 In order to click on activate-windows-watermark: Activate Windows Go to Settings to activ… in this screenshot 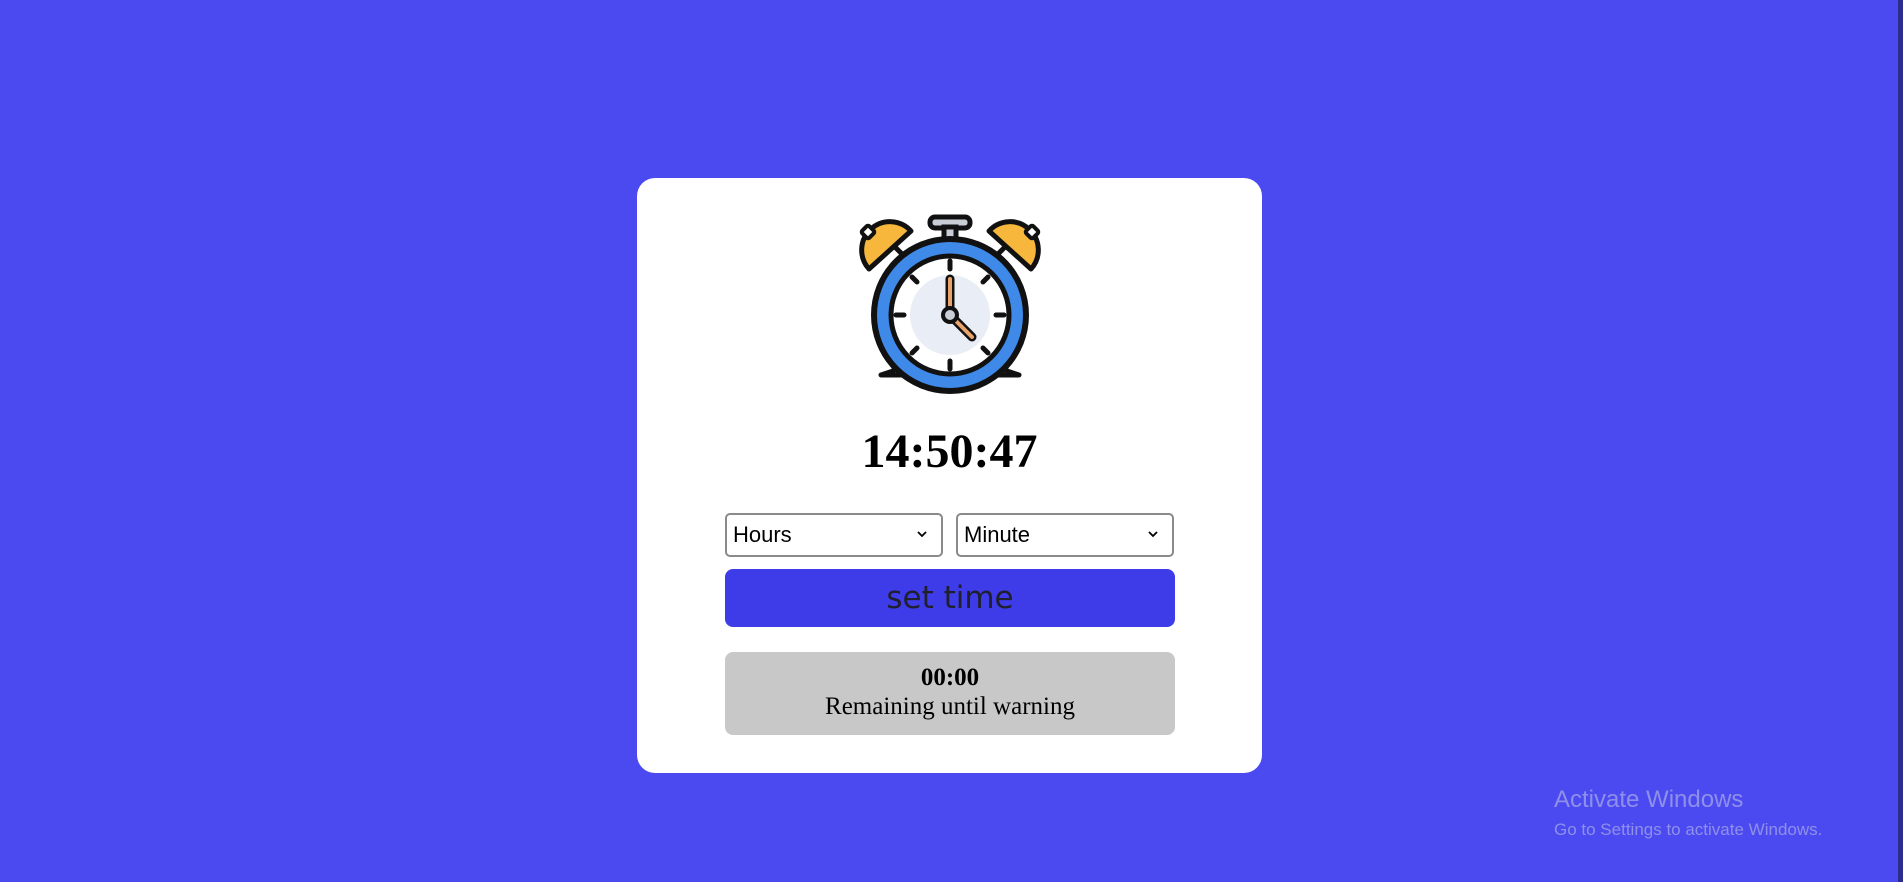, I will do `click(1688, 813)`.